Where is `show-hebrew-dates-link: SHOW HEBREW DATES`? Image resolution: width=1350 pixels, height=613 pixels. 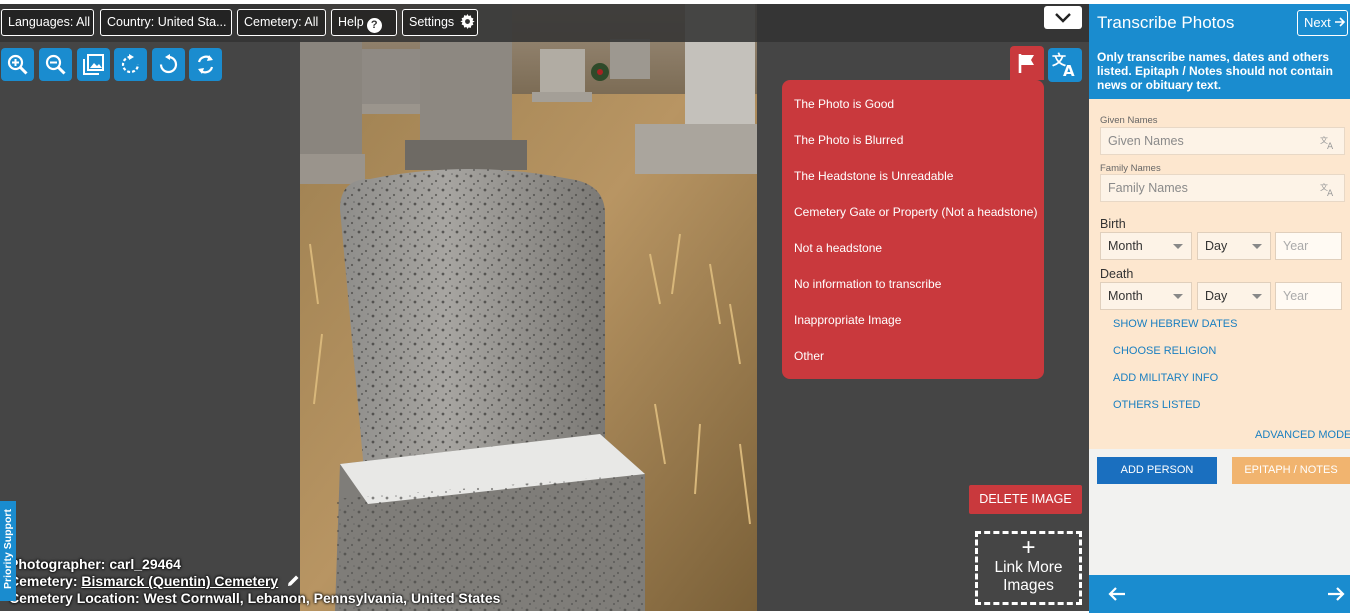 show-hebrew-dates-link: SHOW HEBREW DATES is located at coordinates (1175, 324).